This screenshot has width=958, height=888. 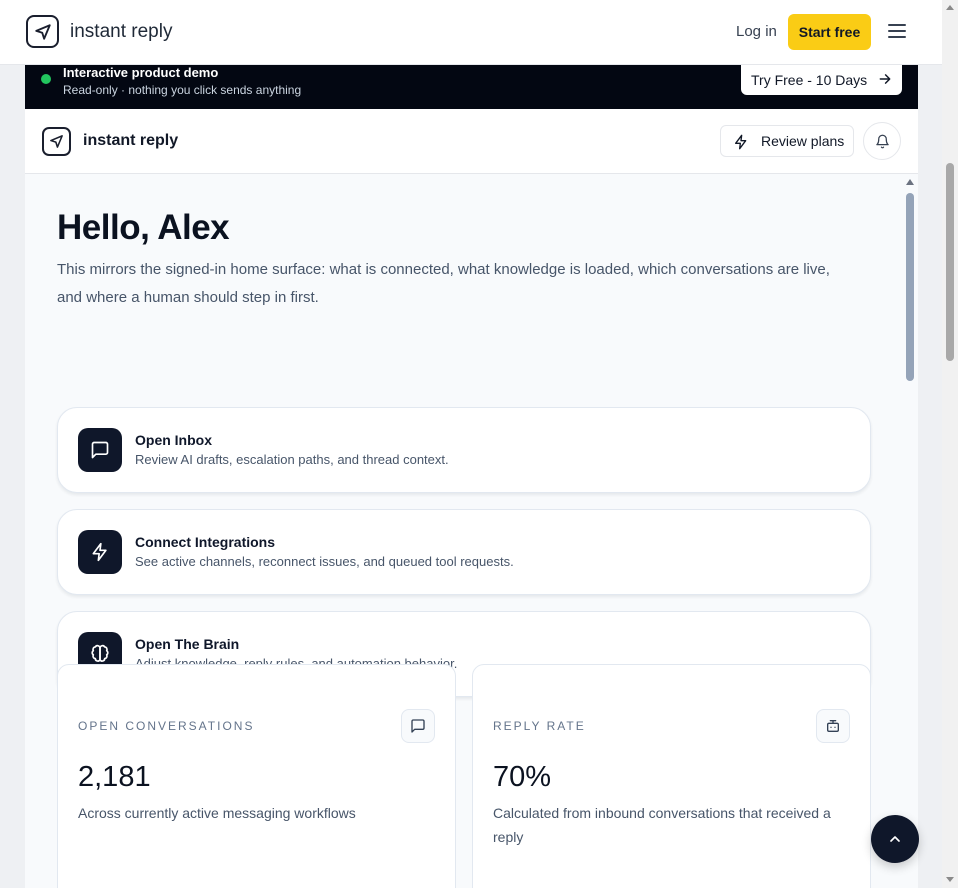 What do you see at coordinates (121, 32) in the screenshot?
I see `site-brand: instant reply` at bounding box center [121, 32].